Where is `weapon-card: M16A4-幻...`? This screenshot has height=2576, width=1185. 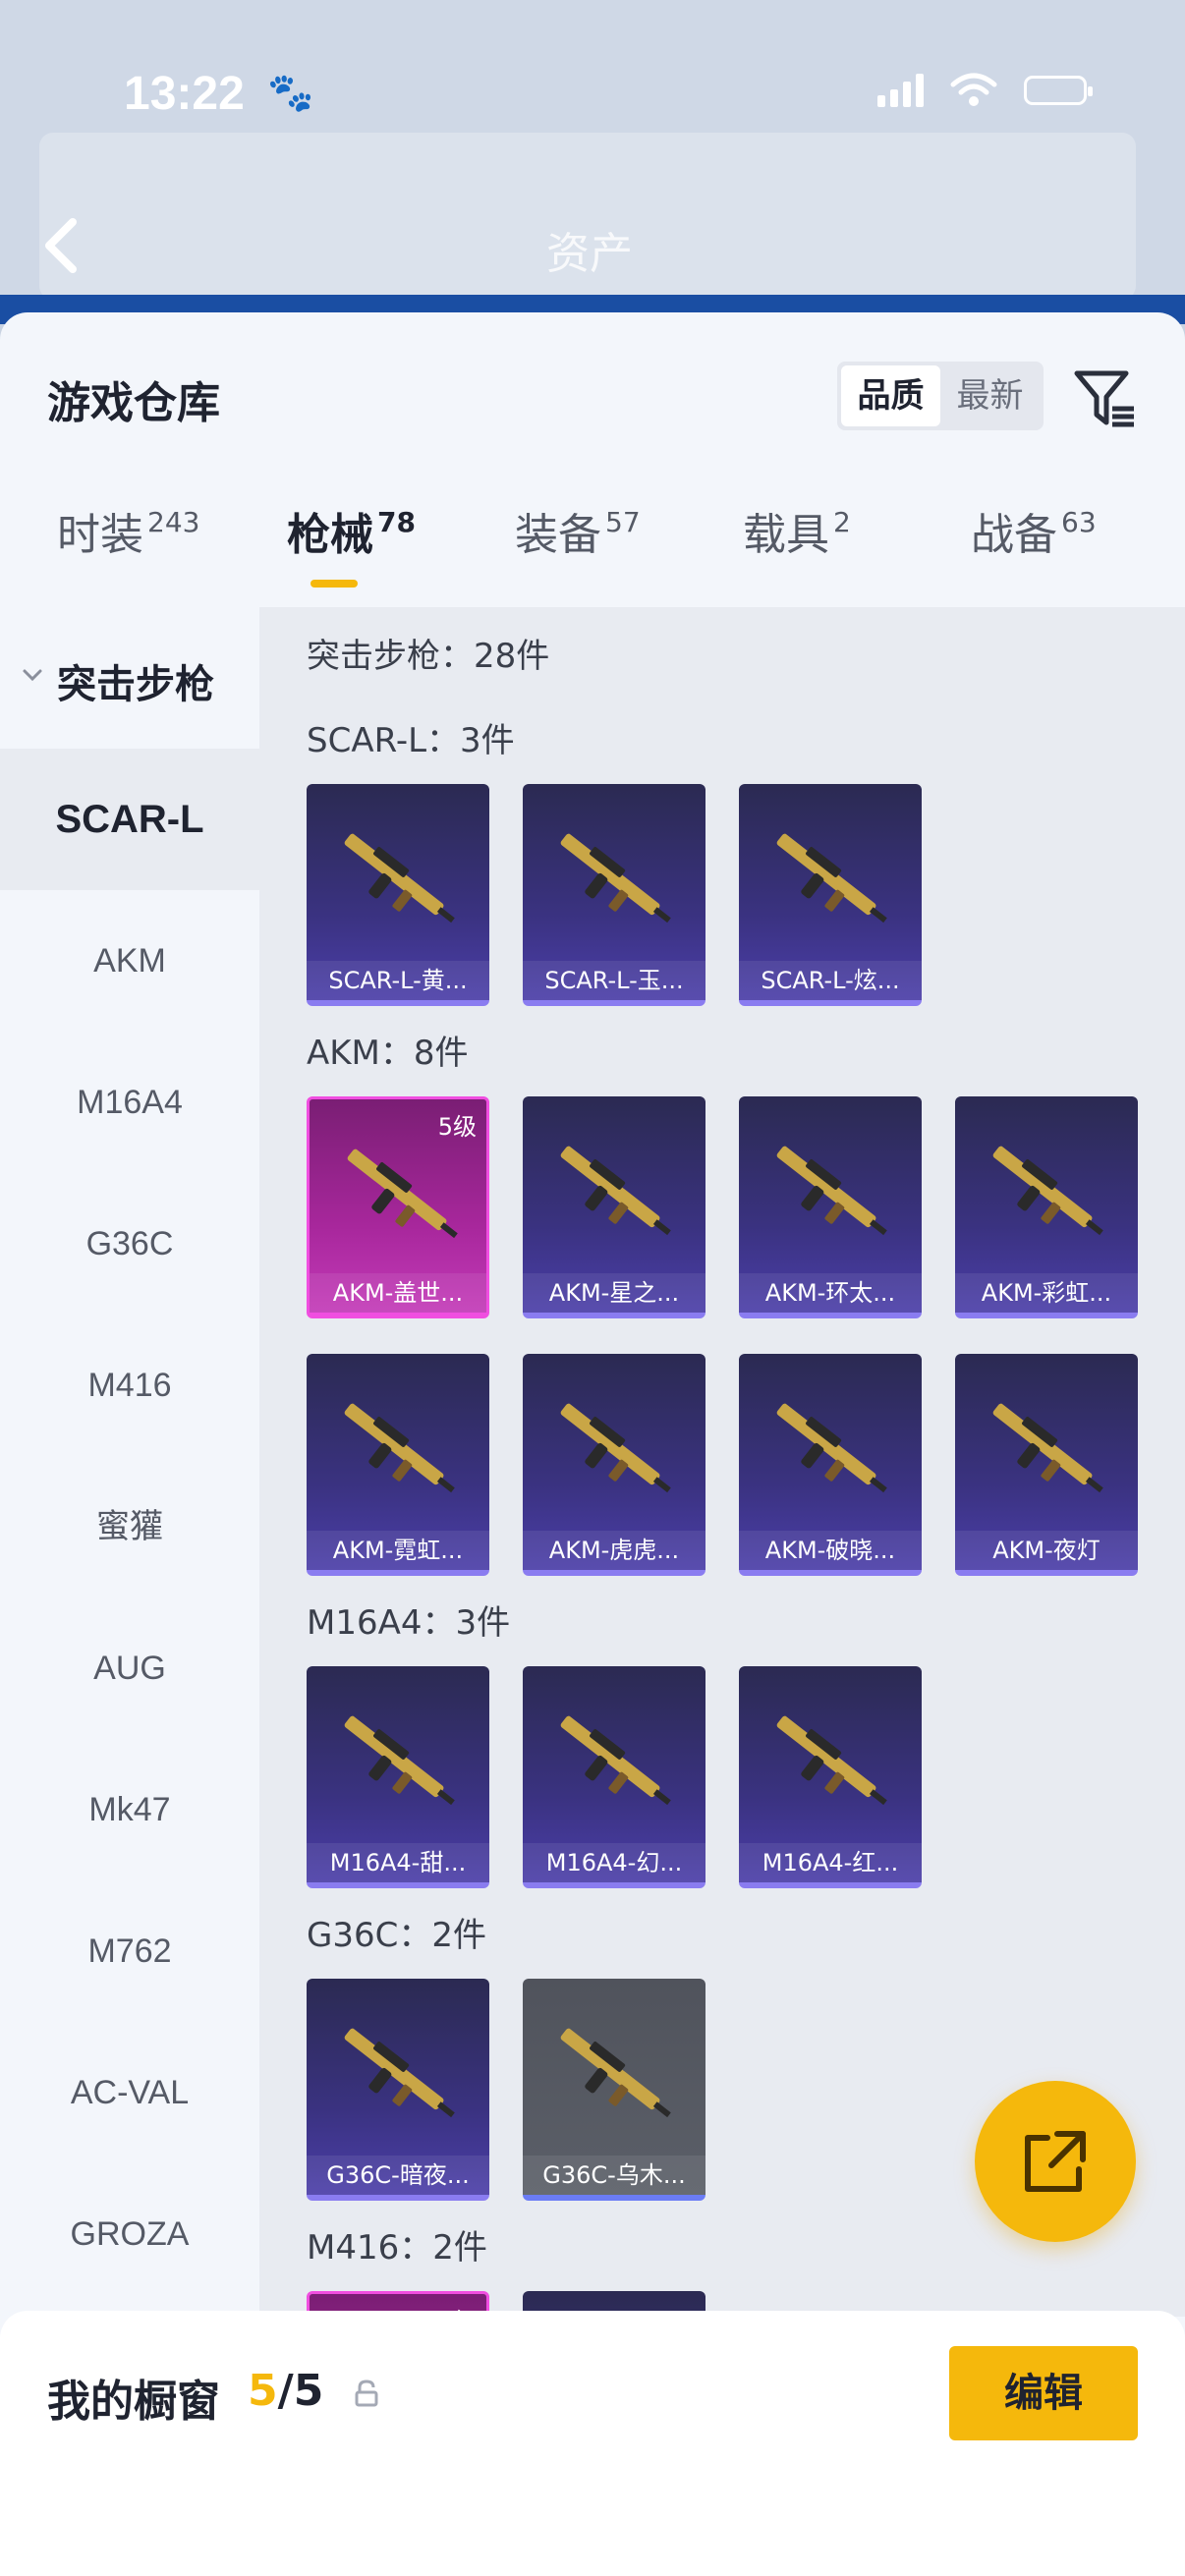
weapon-card: M16A4-幻... is located at coordinates (614, 1777).